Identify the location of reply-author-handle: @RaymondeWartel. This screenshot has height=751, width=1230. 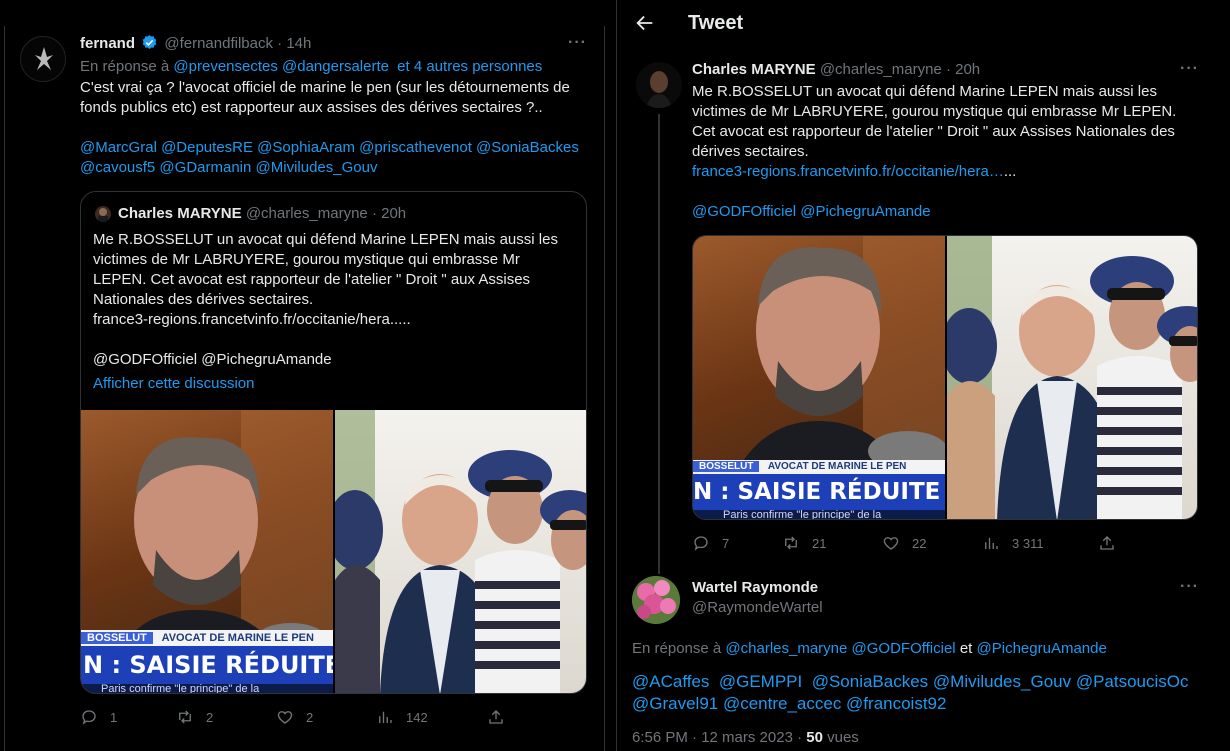
(757, 608).